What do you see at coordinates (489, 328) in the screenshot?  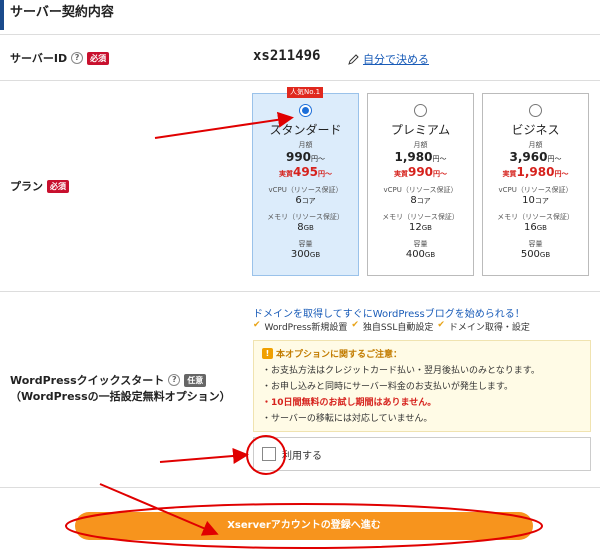 I see `feature-item: ドメイン取得・設定` at bounding box center [489, 328].